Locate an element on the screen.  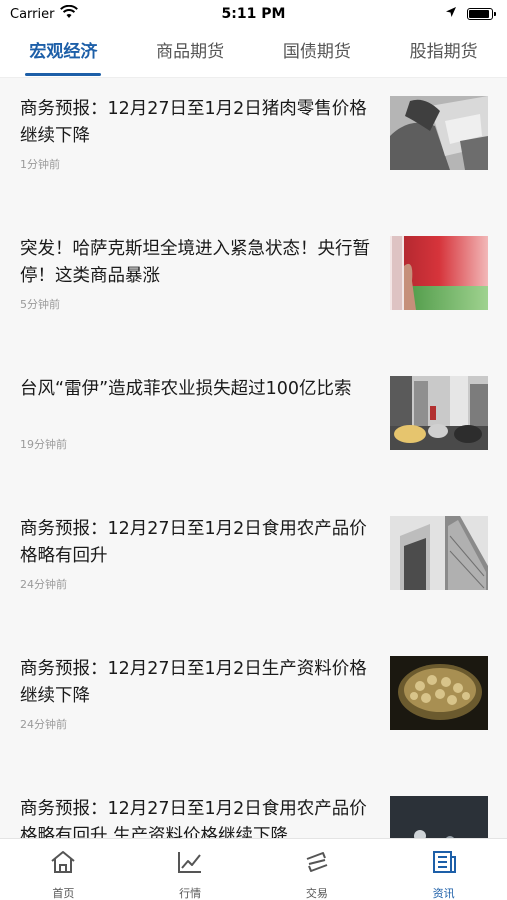
nav-market: 行情 is located at coordinates (190, 869).